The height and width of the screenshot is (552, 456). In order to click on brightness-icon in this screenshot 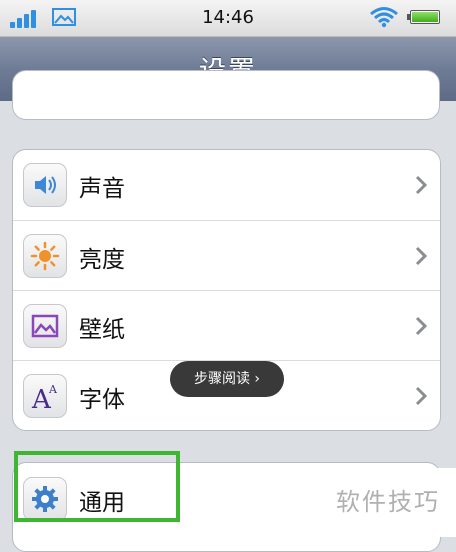, I will do `click(45, 256)`.